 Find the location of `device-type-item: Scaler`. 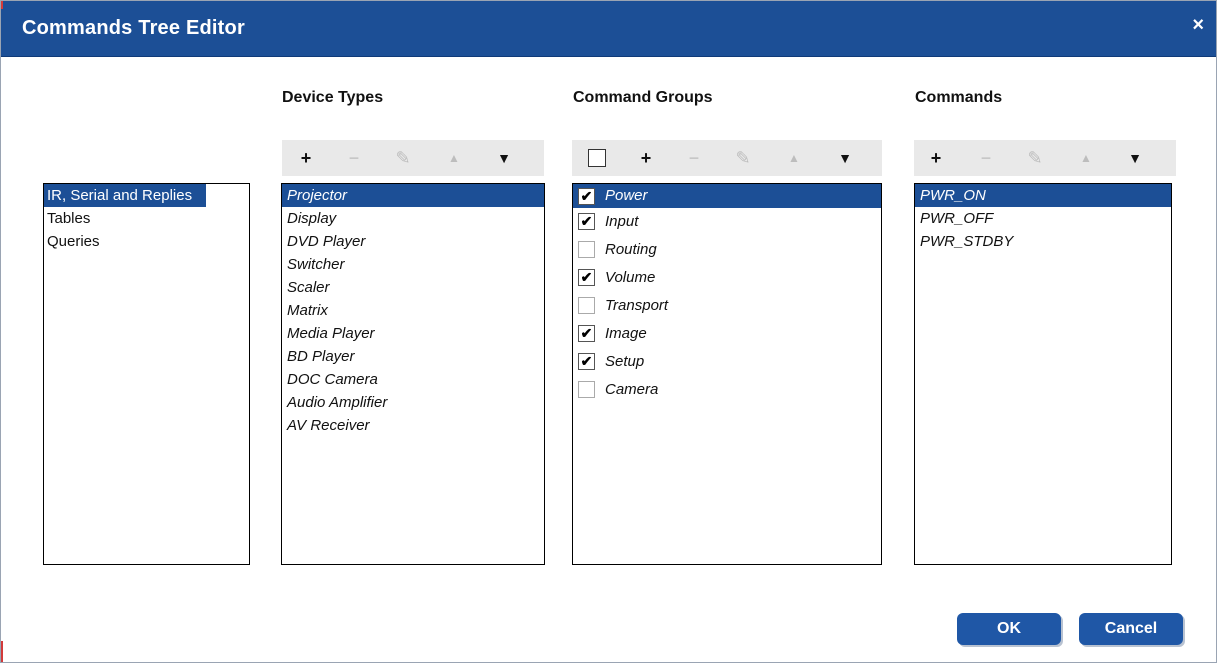

device-type-item: Scaler is located at coordinates (413, 287).